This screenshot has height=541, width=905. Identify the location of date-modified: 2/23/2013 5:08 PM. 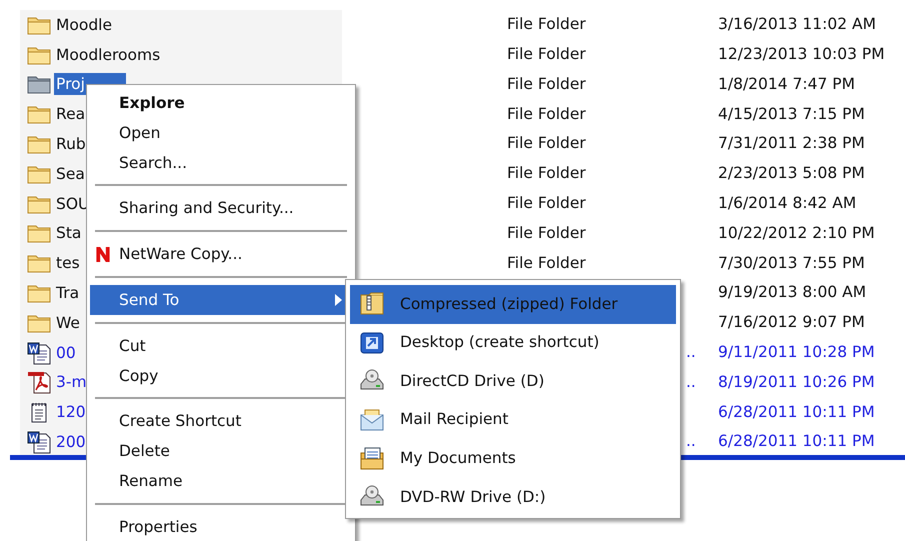
(791, 173).